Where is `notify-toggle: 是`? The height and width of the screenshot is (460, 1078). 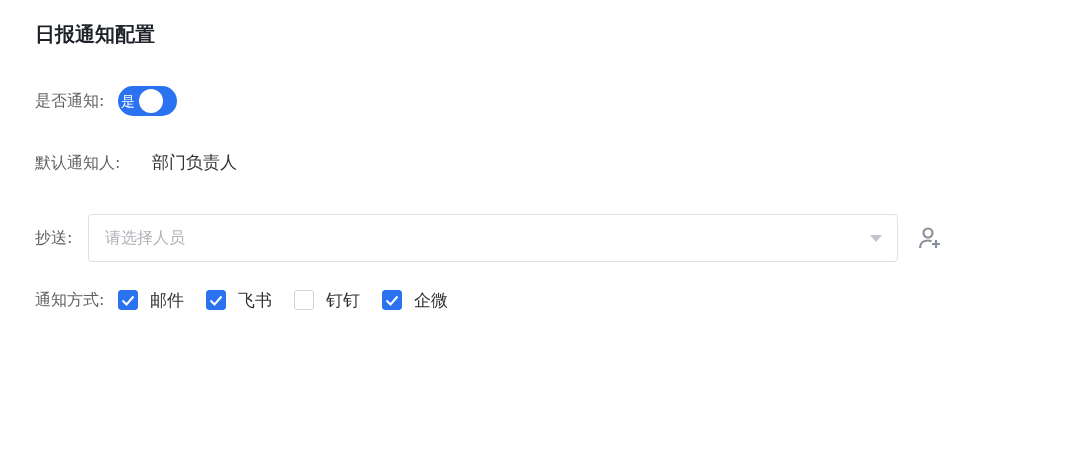 notify-toggle: 是 is located at coordinates (148, 101).